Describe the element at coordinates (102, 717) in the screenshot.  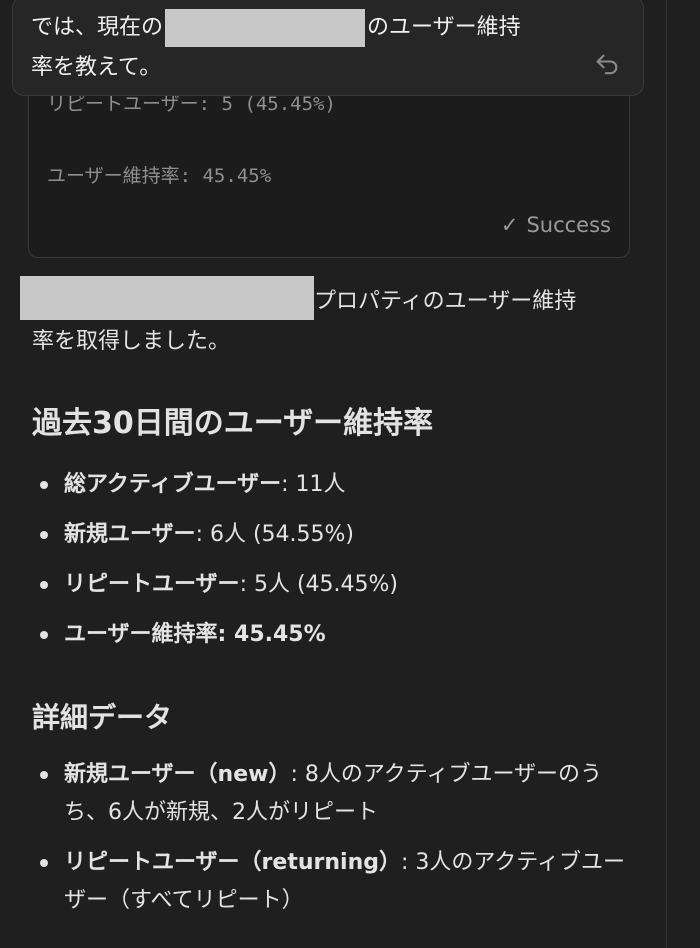
I see `section-title-details: 詳細データ` at that location.